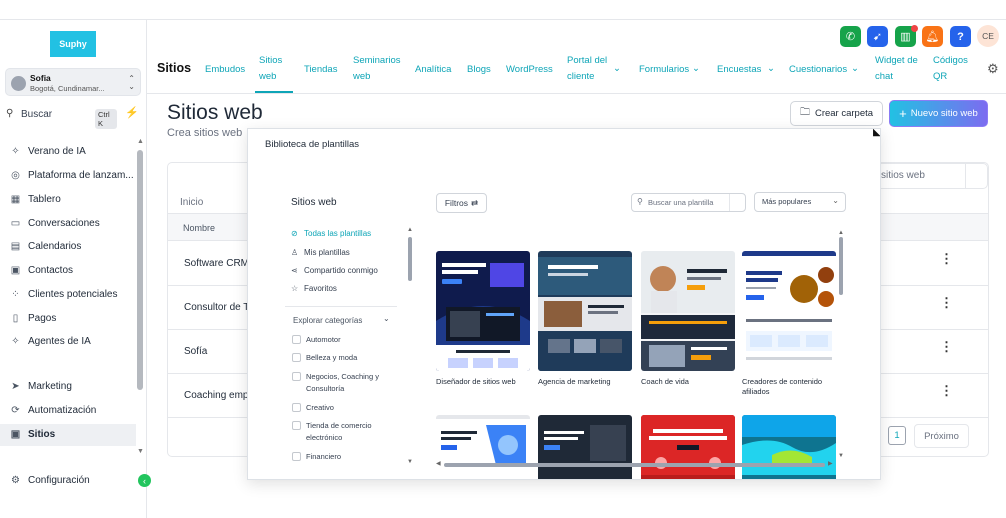 The image size is (1006, 518). Describe the element at coordinates (960, 36) in the screenshot. I see `help-button: ?` at that location.